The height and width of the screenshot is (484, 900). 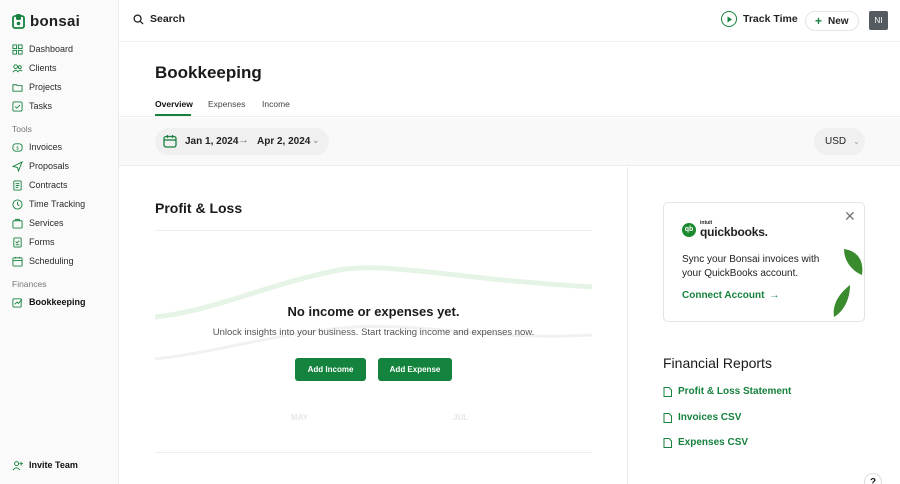 What do you see at coordinates (29, 284) in the screenshot?
I see `sidebar-section-finances: Finances` at bounding box center [29, 284].